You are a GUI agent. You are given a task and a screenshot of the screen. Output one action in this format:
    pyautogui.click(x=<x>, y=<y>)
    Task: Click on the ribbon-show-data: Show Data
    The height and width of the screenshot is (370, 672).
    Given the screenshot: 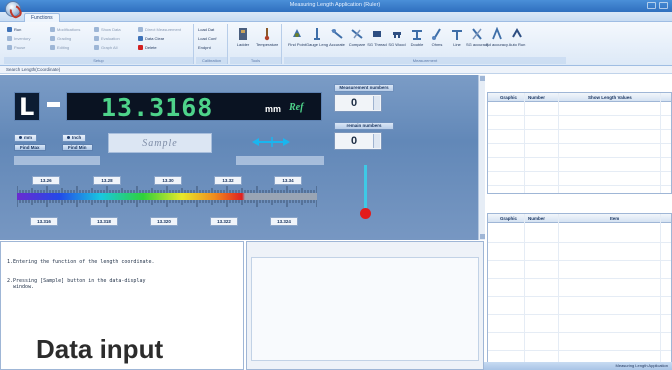 What is the action you would take?
    pyautogui.click(x=107, y=29)
    